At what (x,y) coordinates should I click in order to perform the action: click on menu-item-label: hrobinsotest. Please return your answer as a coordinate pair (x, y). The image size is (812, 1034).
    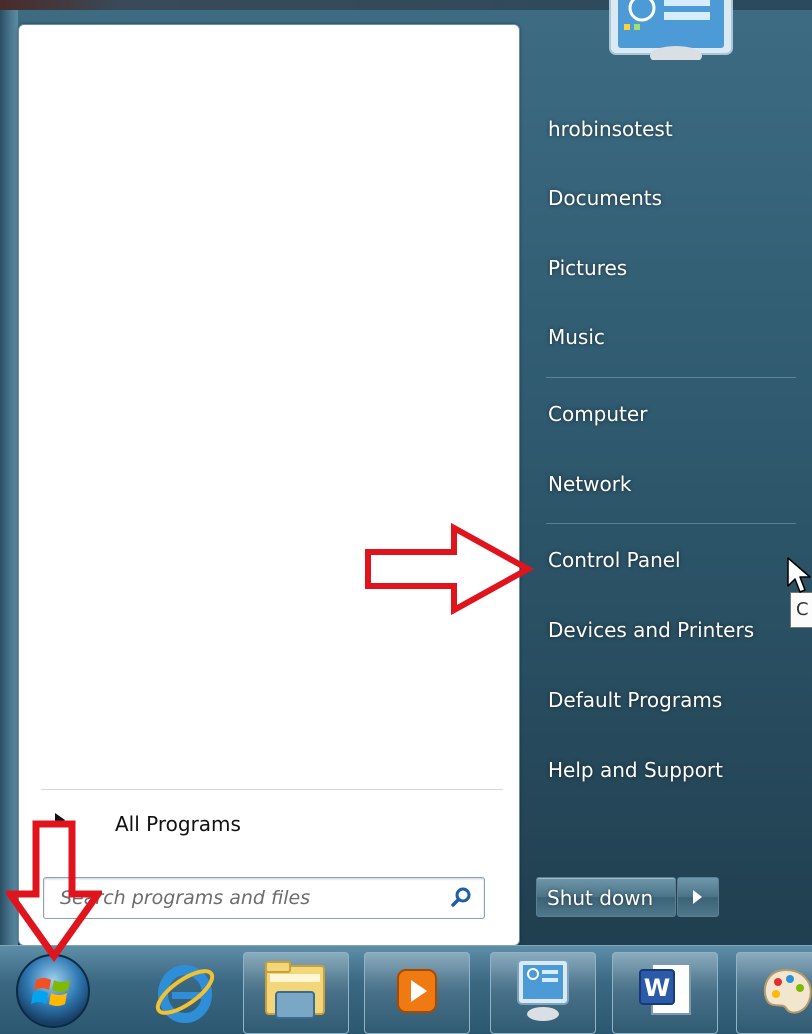
    Looking at the image, I should click on (610, 129).